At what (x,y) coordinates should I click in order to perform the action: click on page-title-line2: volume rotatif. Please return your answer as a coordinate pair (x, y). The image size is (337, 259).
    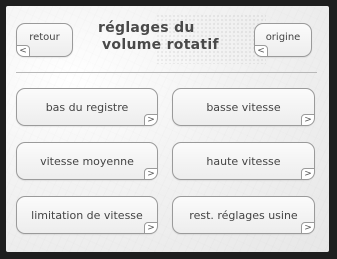
    Looking at the image, I should click on (160, 45).